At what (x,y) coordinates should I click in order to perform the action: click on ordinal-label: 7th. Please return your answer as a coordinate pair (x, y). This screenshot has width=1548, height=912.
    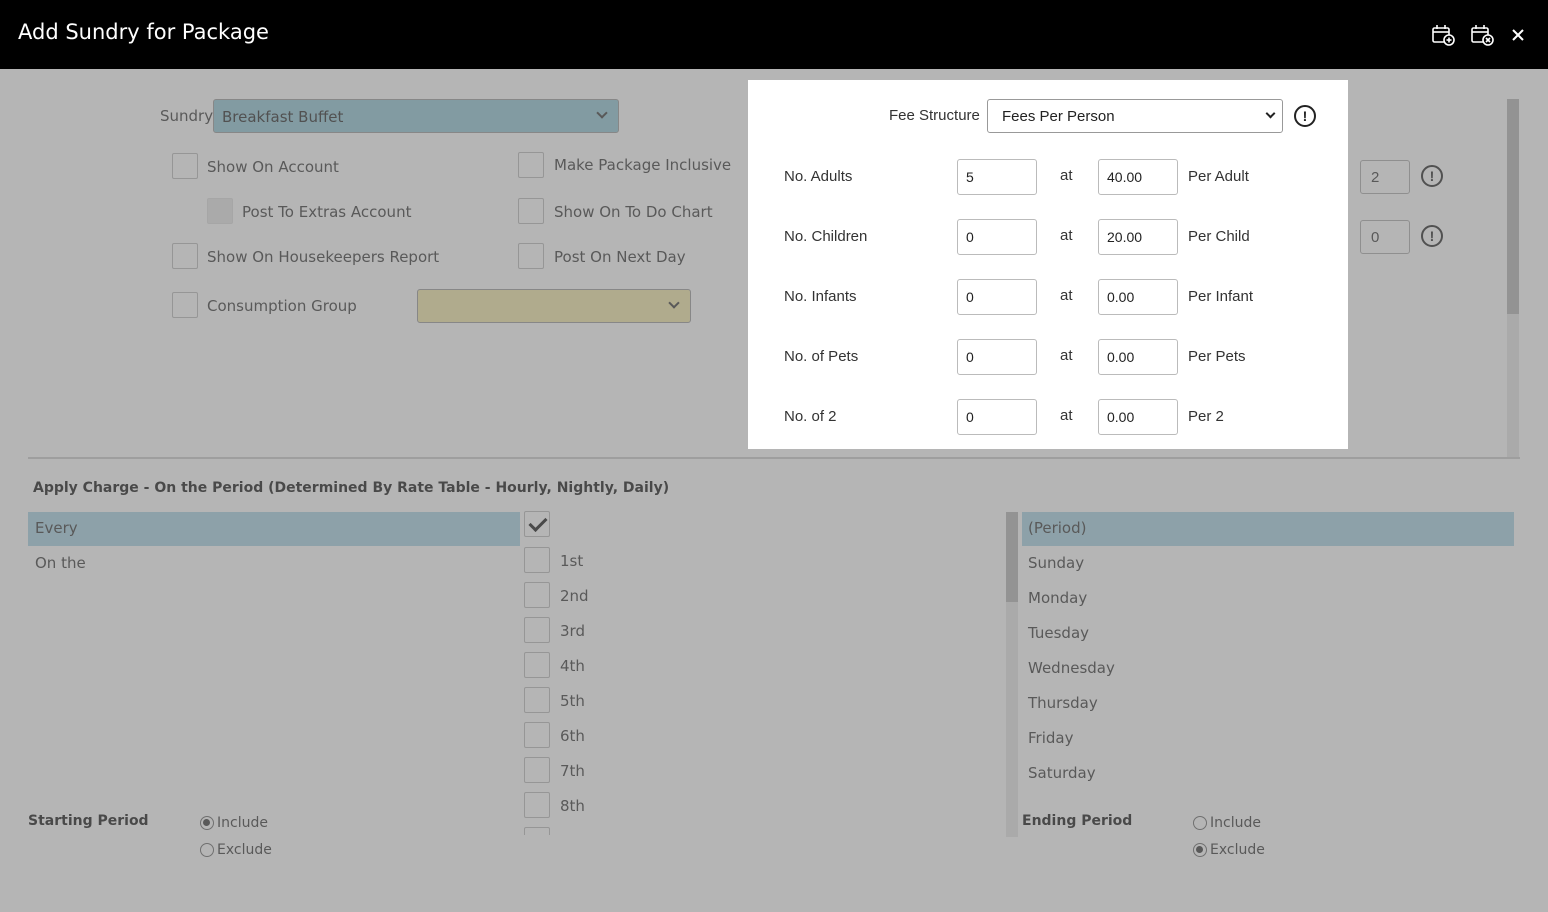
    Looking at the image, I should click on (572, 771).